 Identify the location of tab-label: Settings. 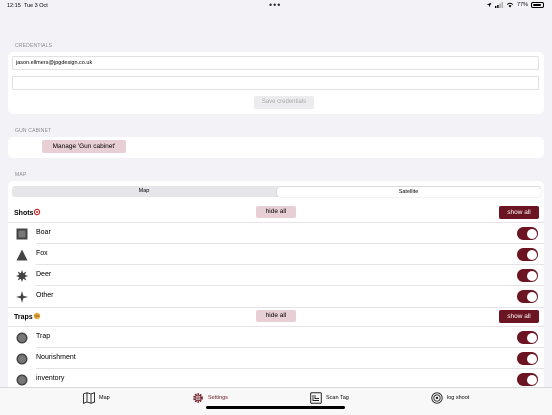
(218, 398).